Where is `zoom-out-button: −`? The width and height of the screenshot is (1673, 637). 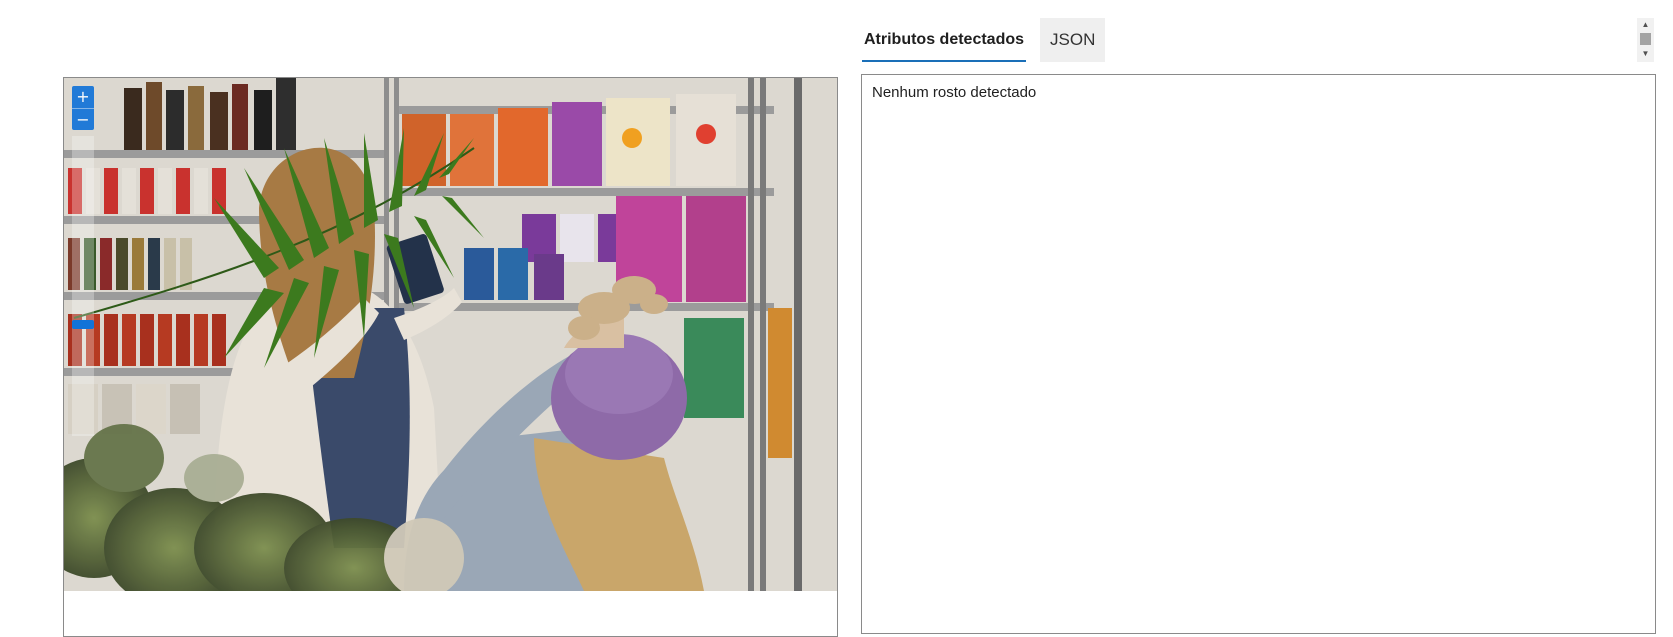 zoom-out-button: − is located at coordinates (83, 119).